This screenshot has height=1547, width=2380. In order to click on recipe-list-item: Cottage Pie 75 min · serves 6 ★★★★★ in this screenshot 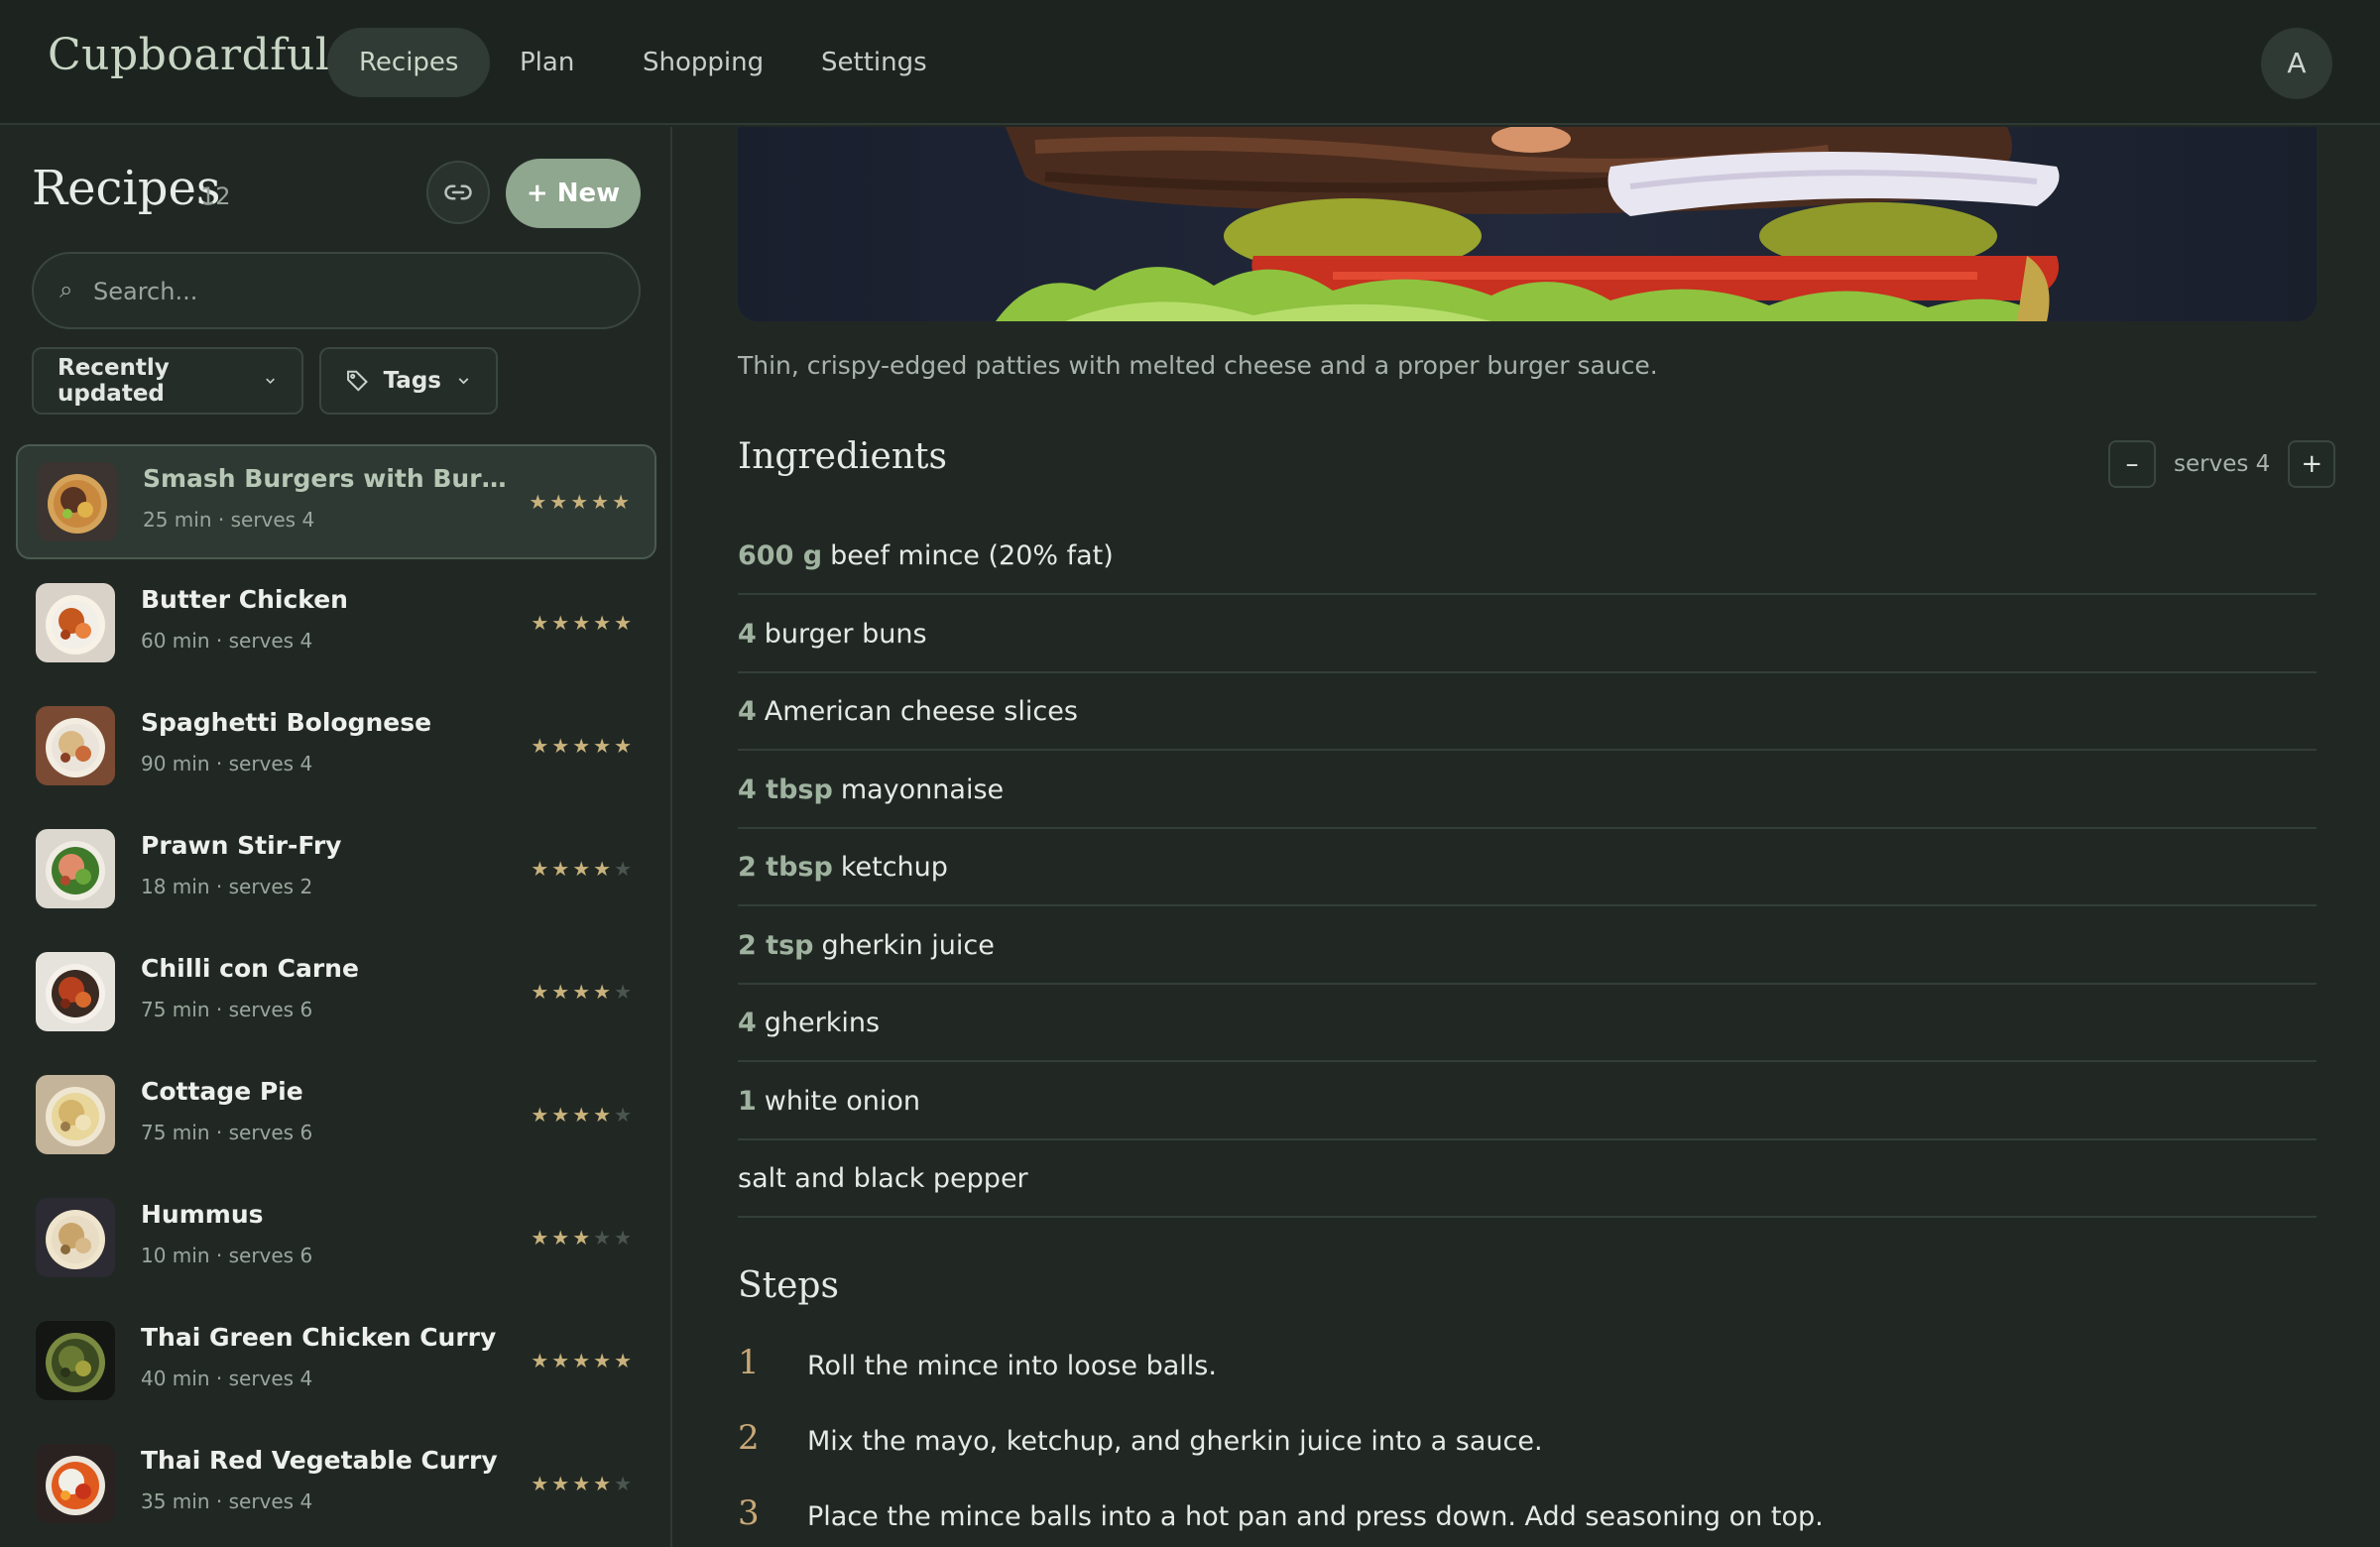, I will do `click(336, 1116)`.